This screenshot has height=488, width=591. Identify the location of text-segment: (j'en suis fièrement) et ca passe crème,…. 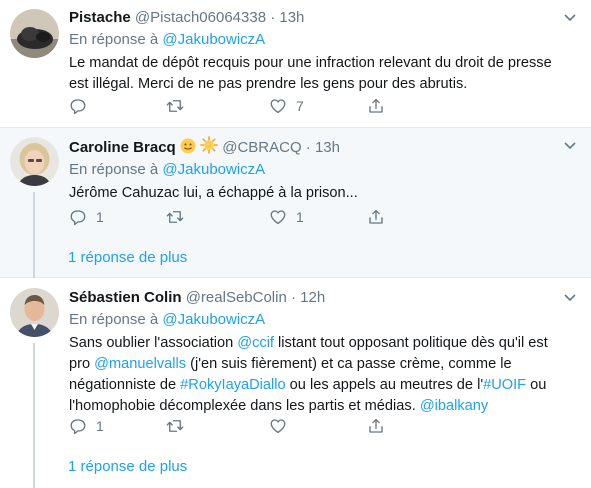
(349, 364).